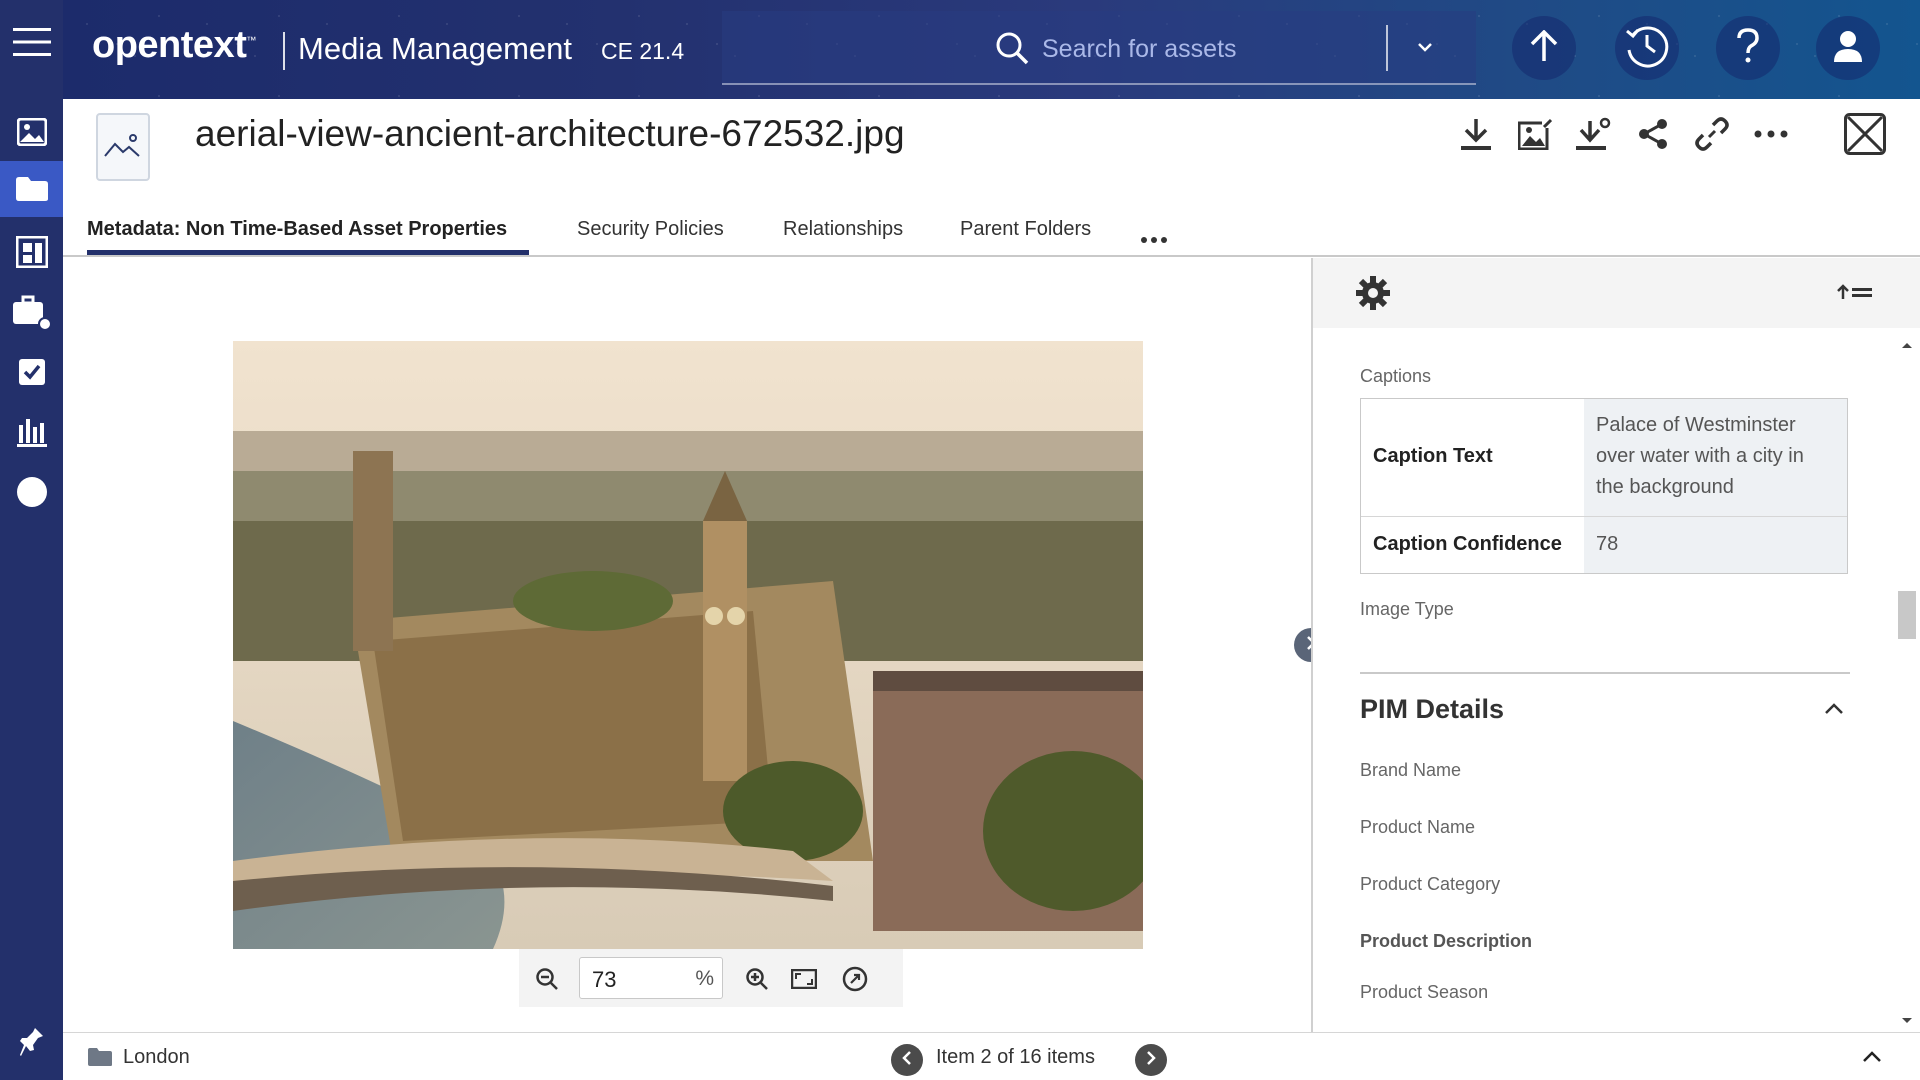  What do you see at coordinates (1139, 49) in the screenshot?
I see `search-input: Search for assets` at bounding box center [1139, 49].